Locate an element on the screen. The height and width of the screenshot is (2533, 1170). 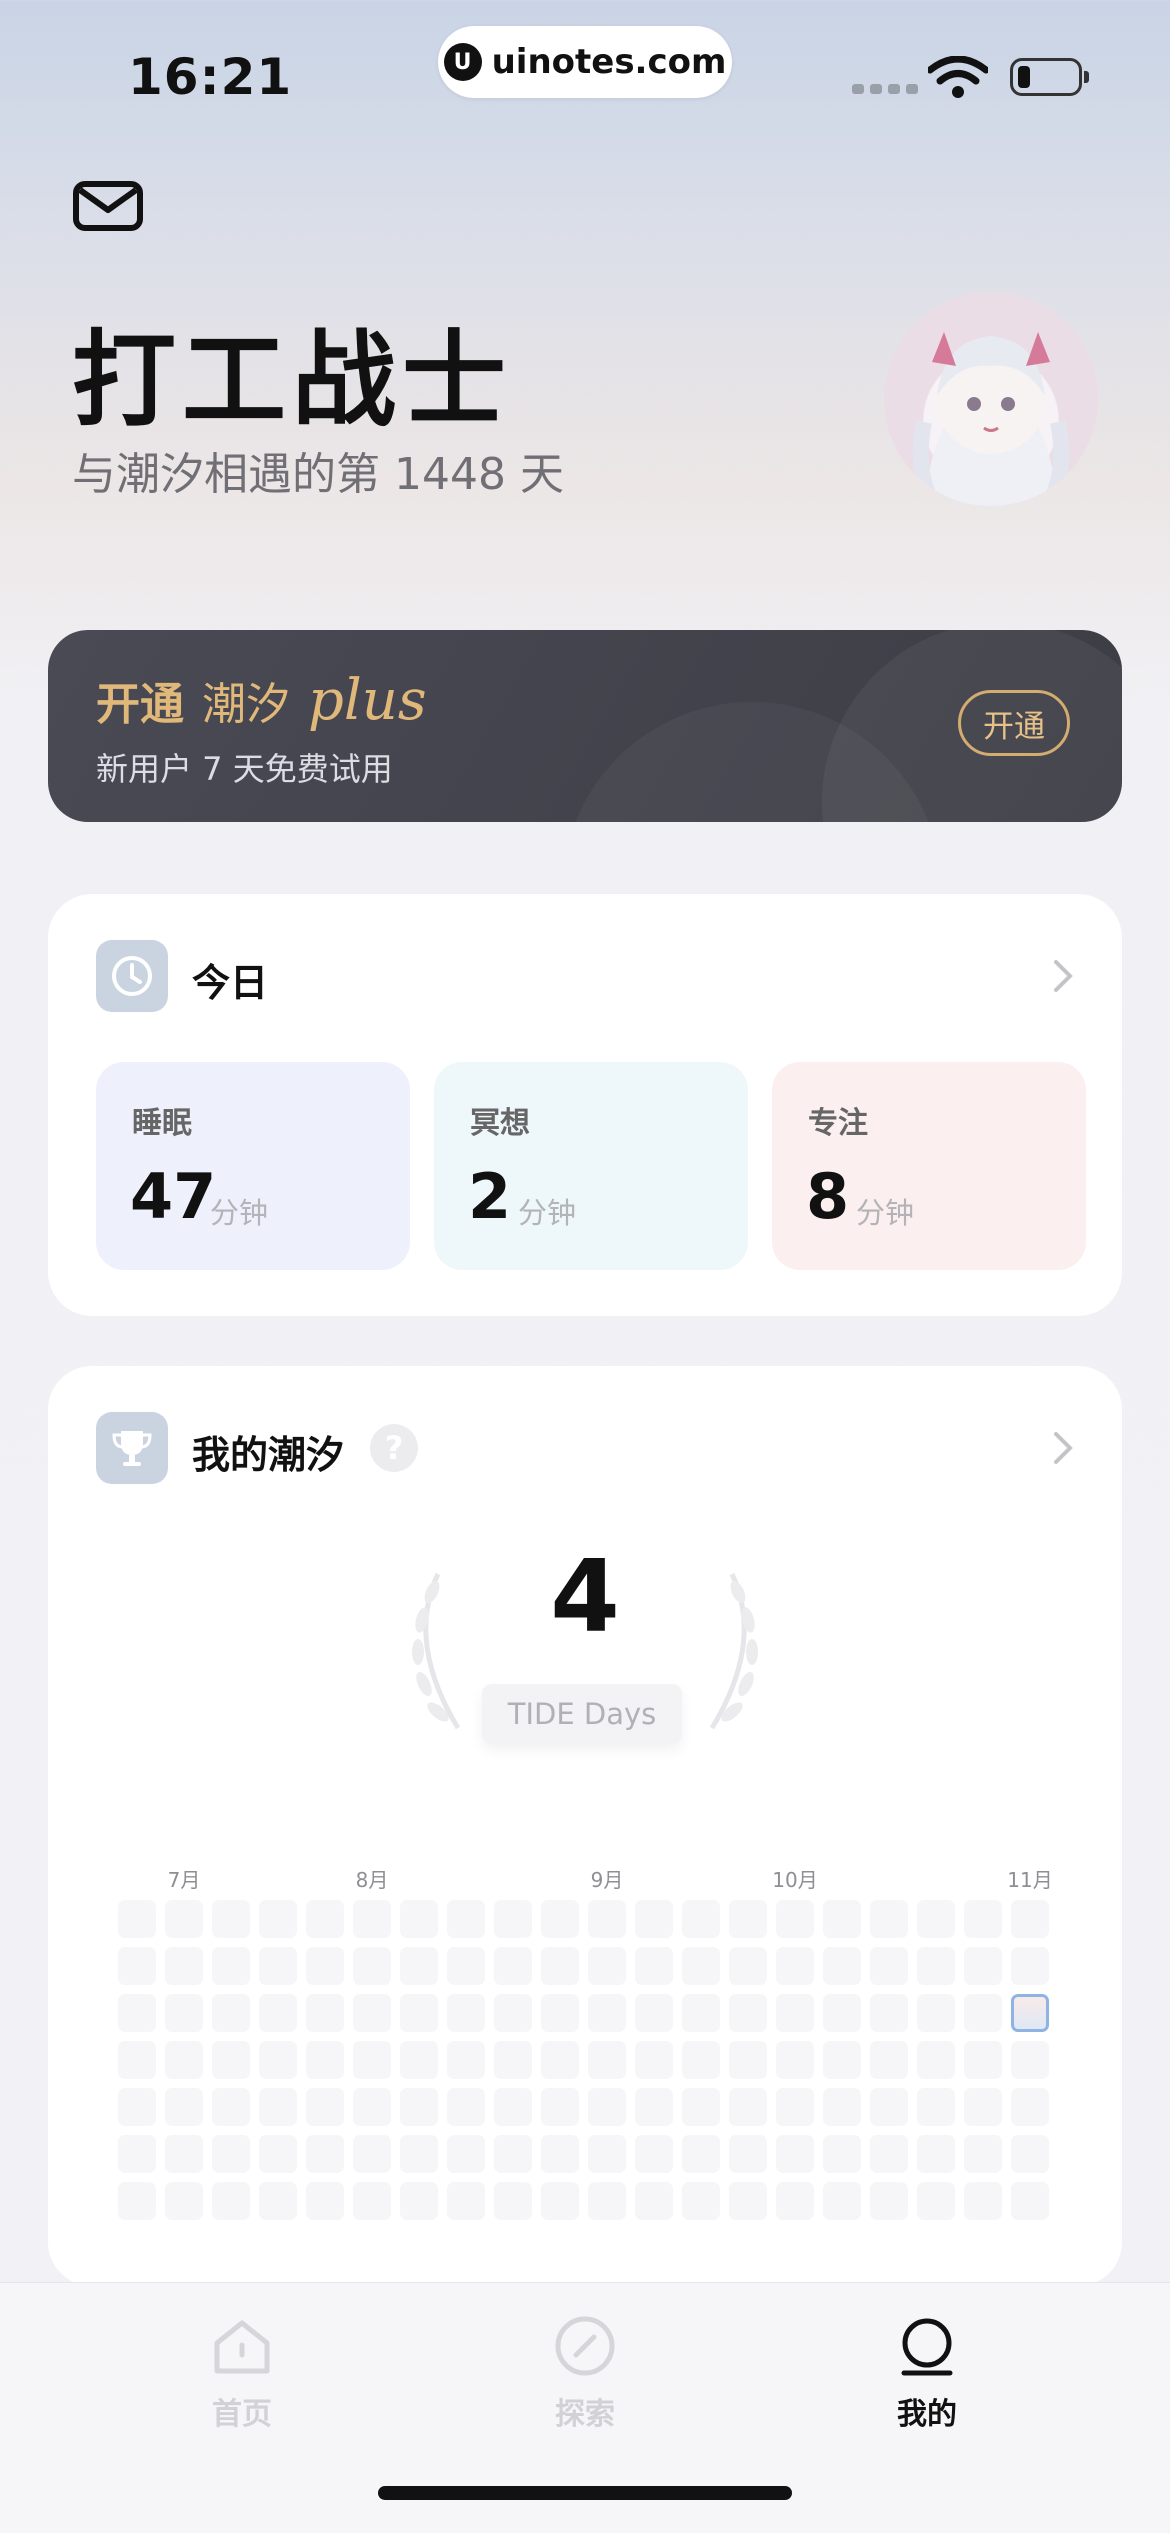
promo-title: 开通 潮汐 plus is located at coordinates (261, 700).